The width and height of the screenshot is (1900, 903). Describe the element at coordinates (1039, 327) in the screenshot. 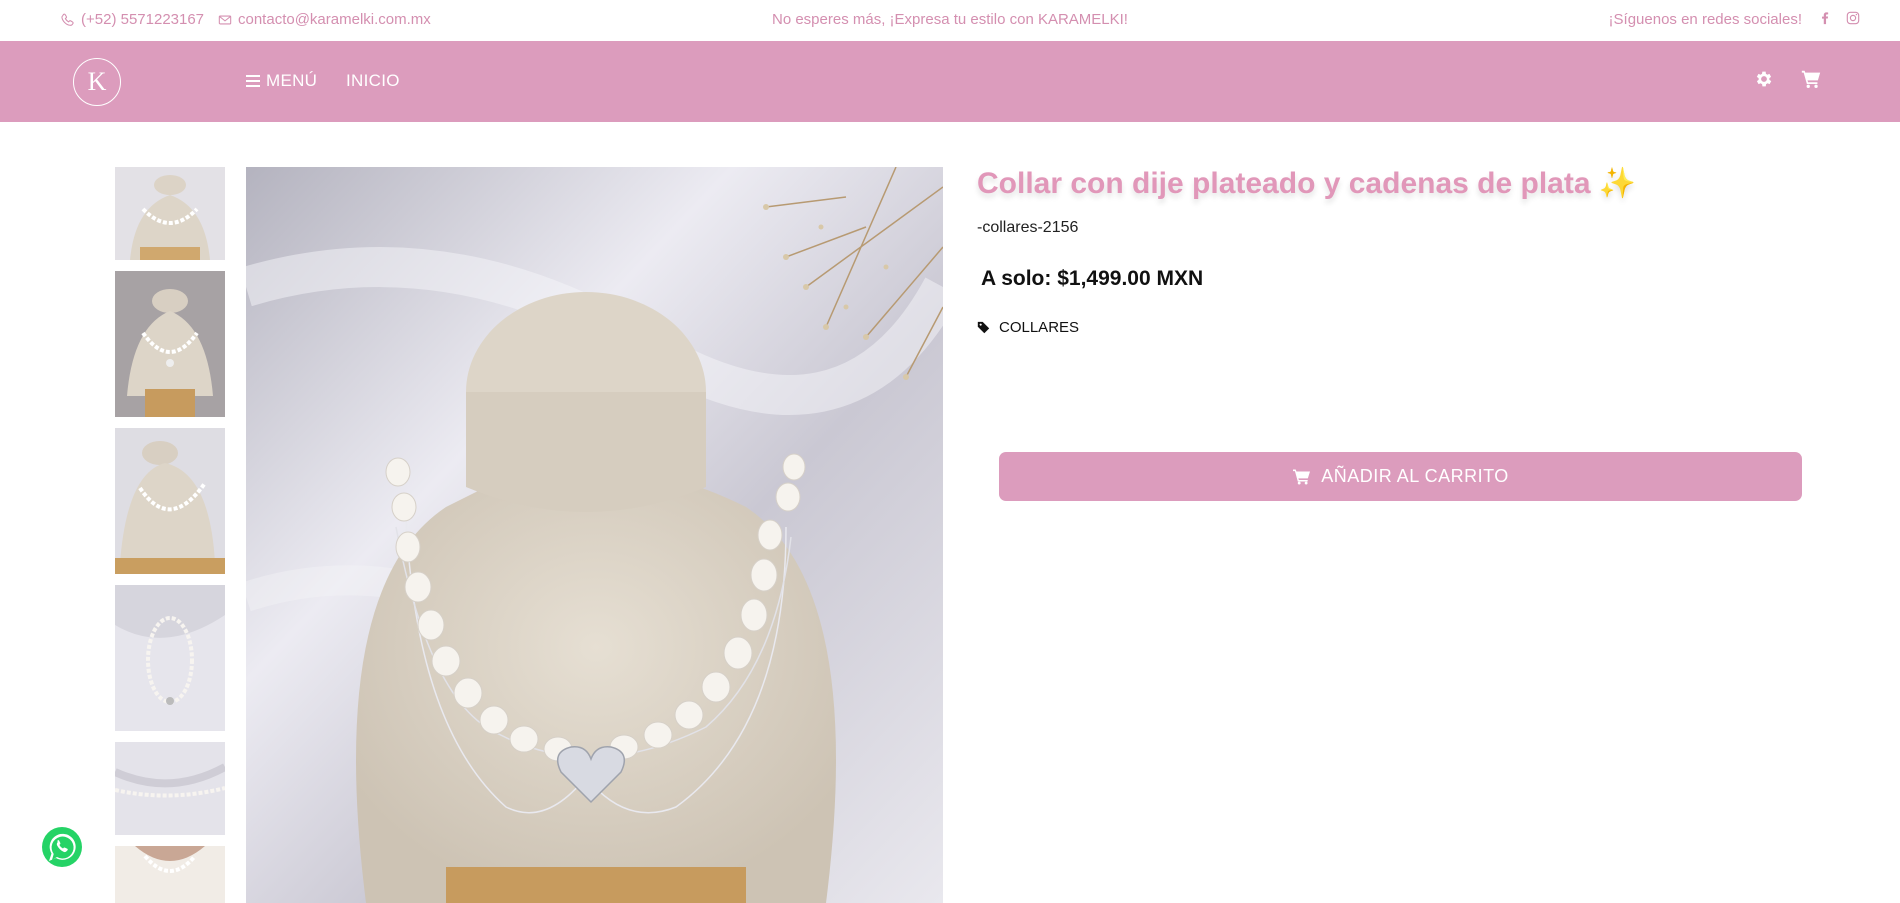

I see `category-label: COLLARES` at that location.